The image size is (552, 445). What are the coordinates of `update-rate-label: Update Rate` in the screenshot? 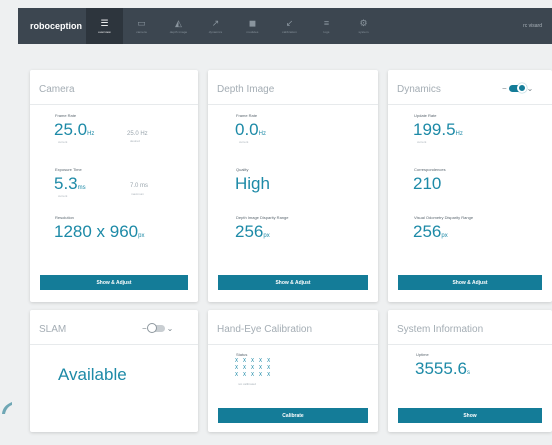 It's located at (425, 115).